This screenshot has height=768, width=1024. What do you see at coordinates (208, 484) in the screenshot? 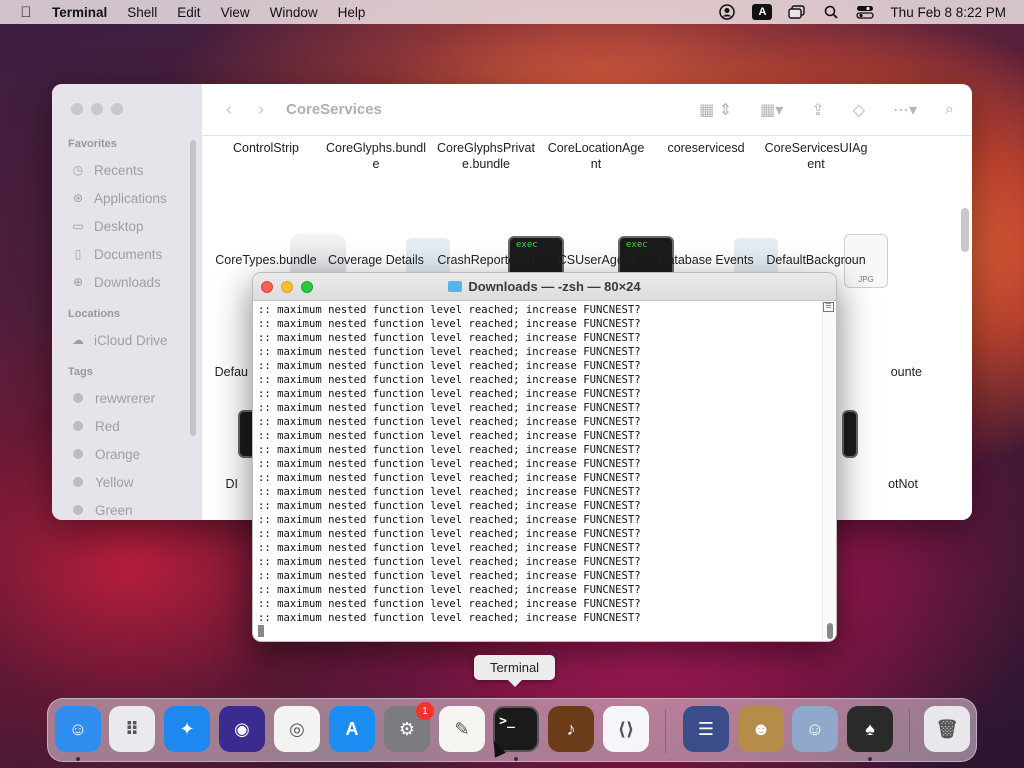
I see `file-item: DI` at bounding box center [208, 484].